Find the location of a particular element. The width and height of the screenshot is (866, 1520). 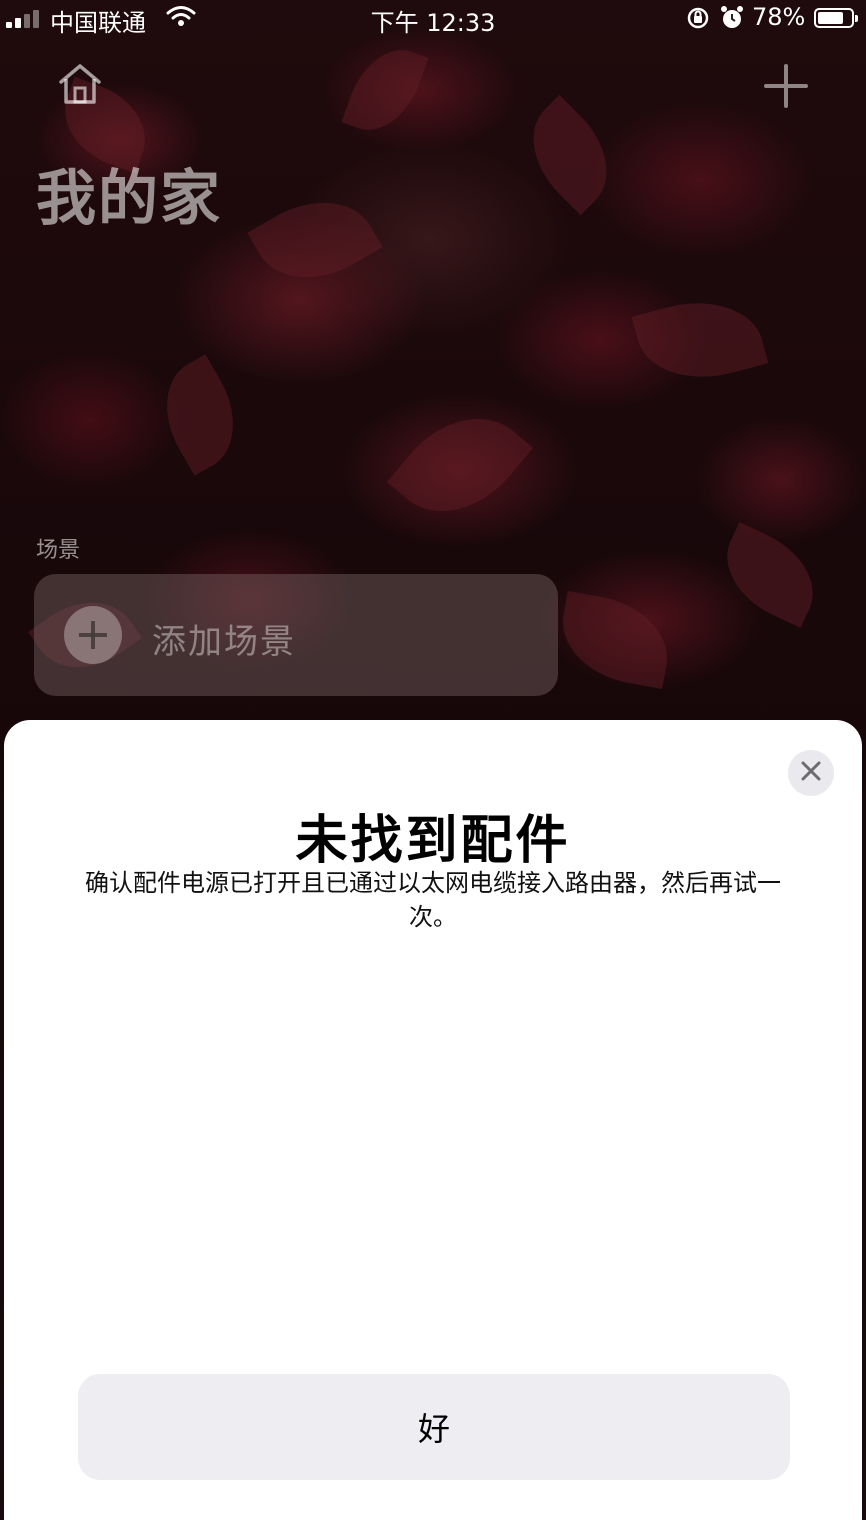

add-scene-card: 添加场景 is located at coordinates (296, 635).